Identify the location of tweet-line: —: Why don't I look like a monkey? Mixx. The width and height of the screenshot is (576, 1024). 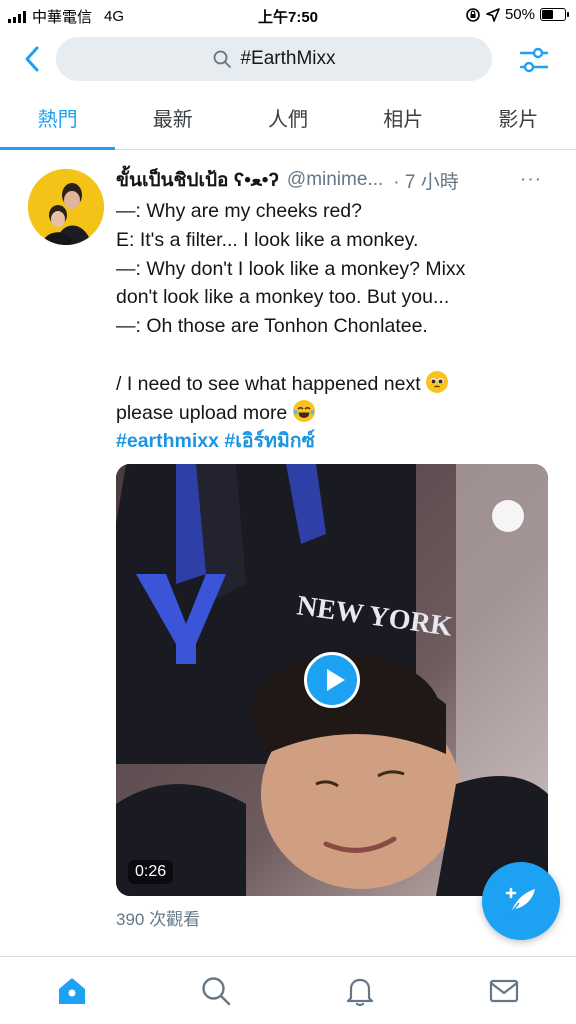
(291, 268).